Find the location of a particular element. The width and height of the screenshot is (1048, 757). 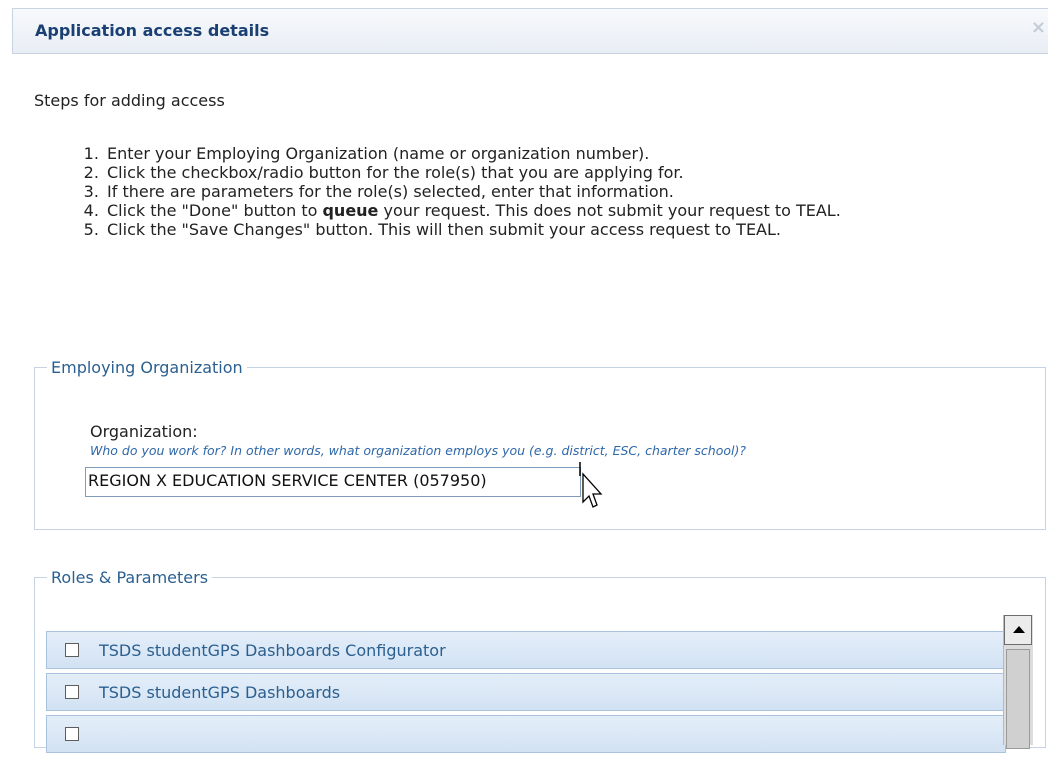

employing-organization-legend: Employing Organization is located at coordinates (147, 367).